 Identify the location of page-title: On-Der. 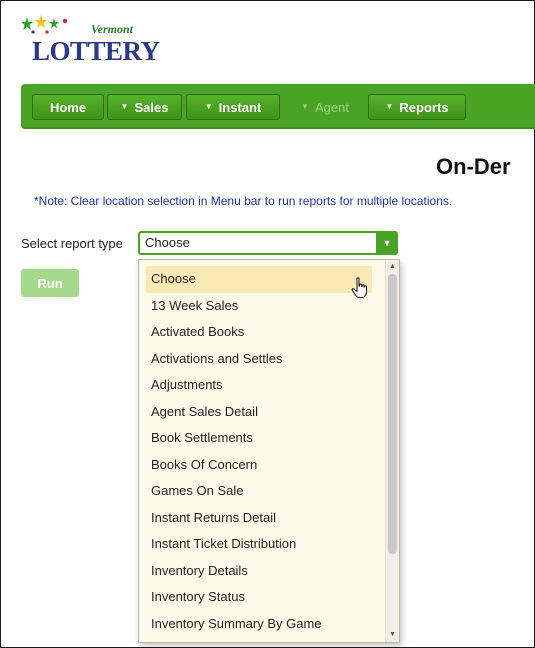
(473, 166).